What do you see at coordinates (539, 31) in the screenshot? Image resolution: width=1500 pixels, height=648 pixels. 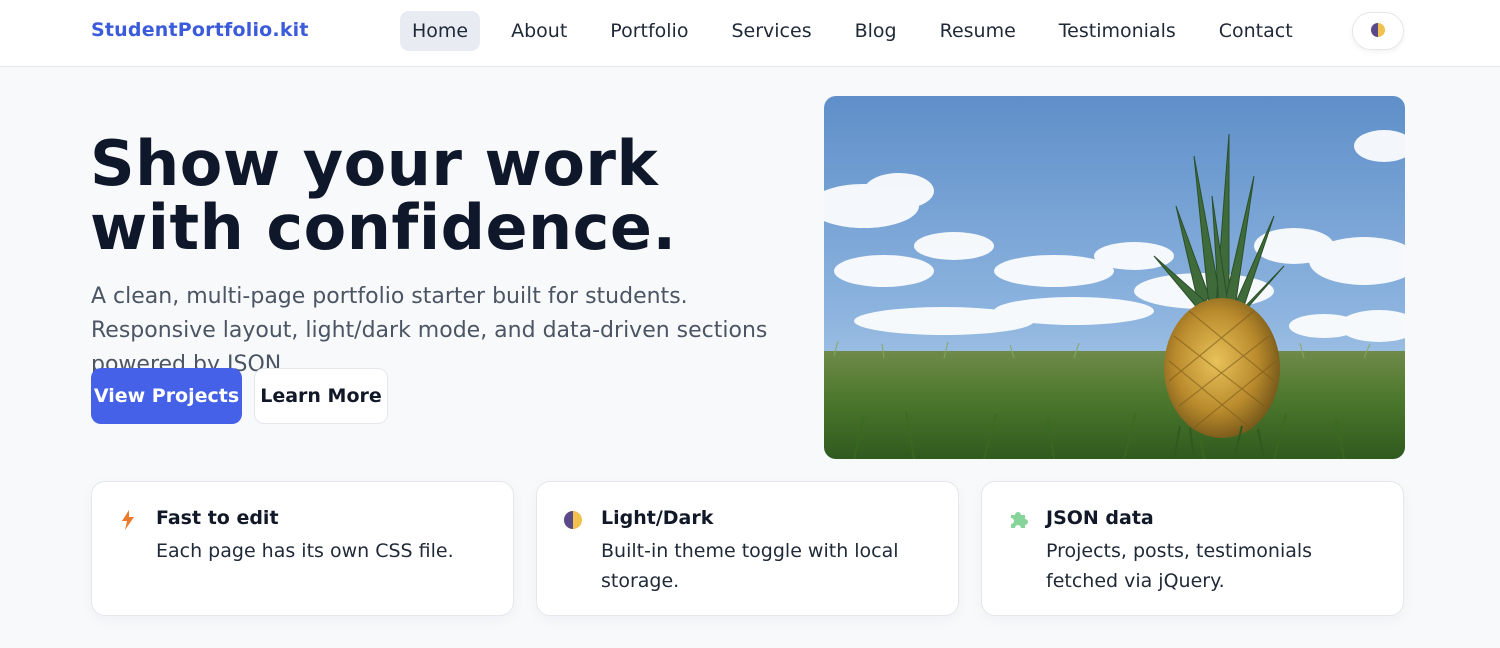 I see `nav-item-about: About` at bounding box center [539, 31].